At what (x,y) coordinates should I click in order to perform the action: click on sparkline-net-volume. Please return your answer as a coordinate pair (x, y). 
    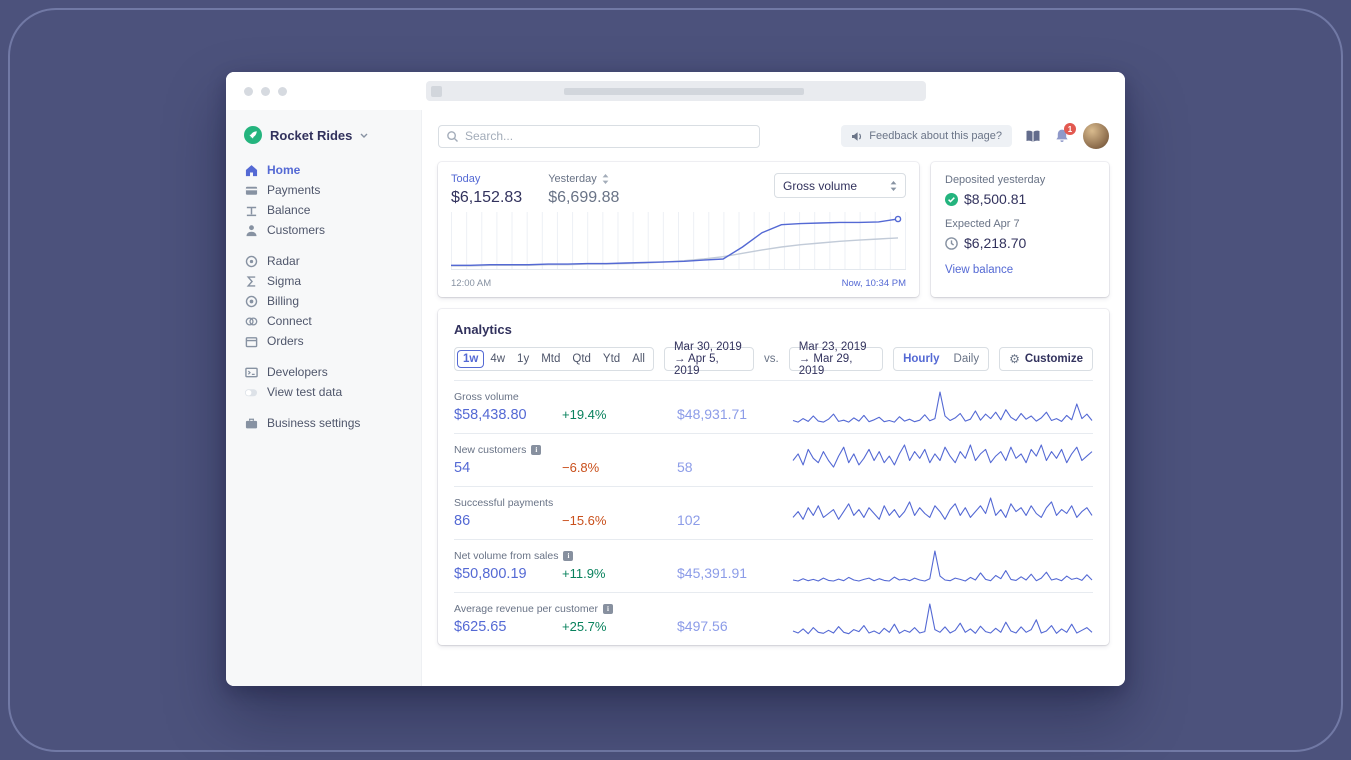
    Looking at the image, I should click on (942, 566).